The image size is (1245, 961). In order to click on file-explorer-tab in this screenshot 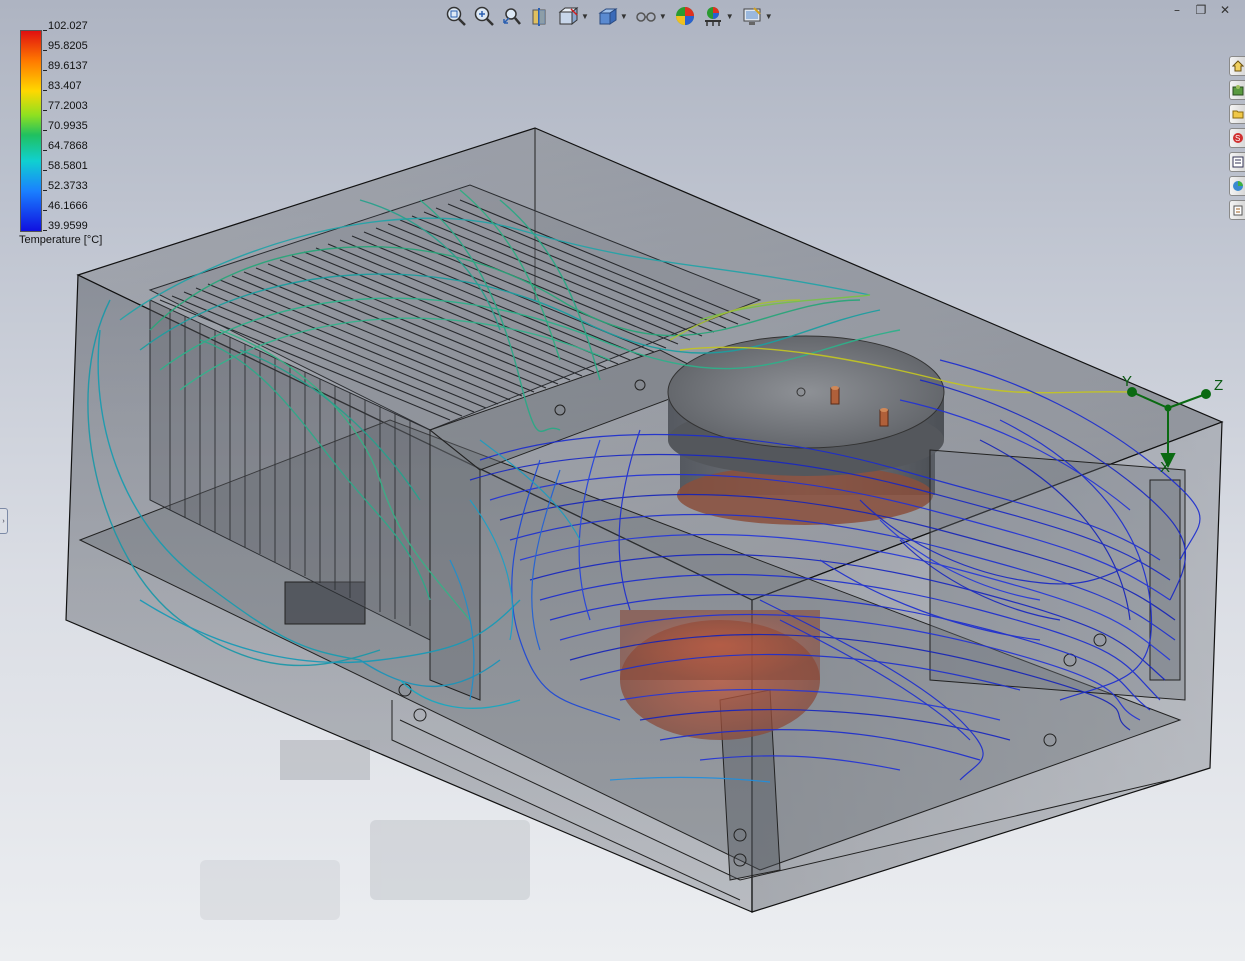, I will do `click(1237, 114)`.